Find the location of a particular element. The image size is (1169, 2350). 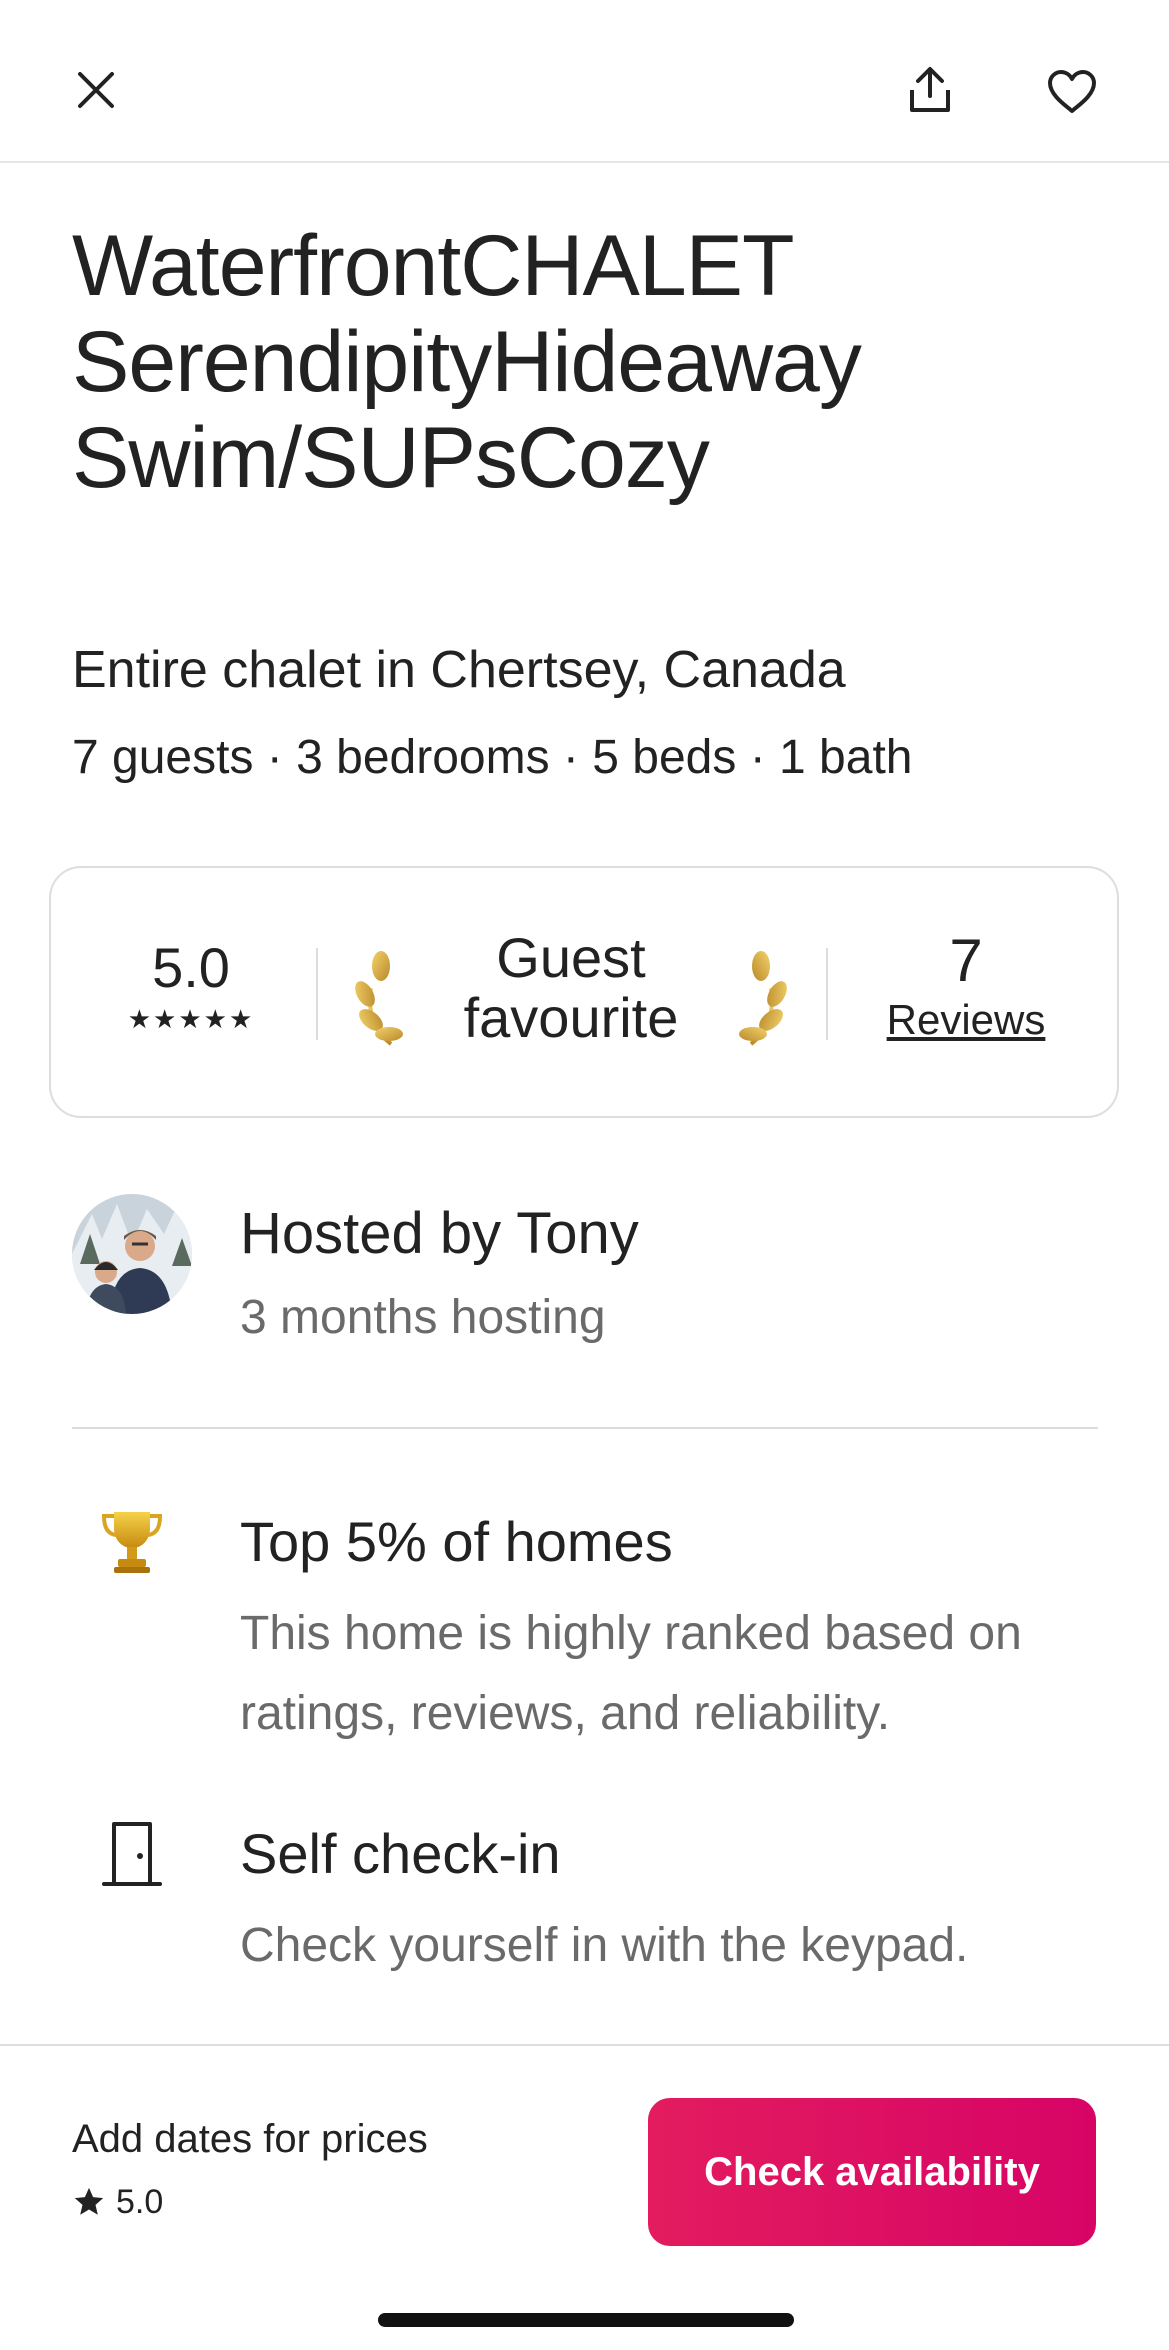

badge-line-1: Guest is located at coordinates (571, 957).